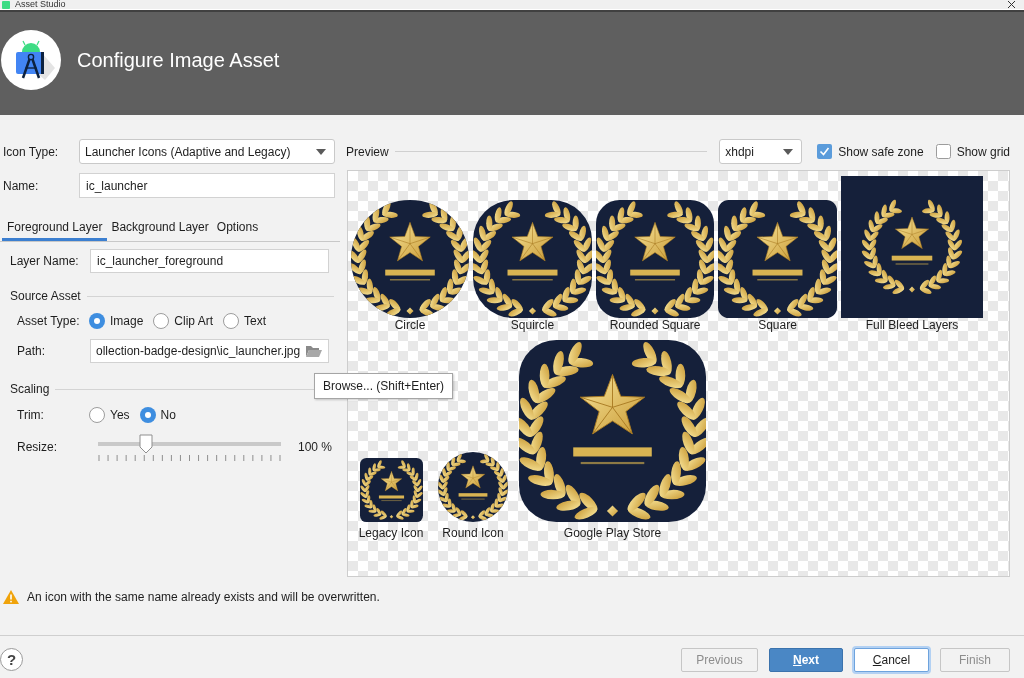  I want to click on help-button: ?, so click(11, 659).